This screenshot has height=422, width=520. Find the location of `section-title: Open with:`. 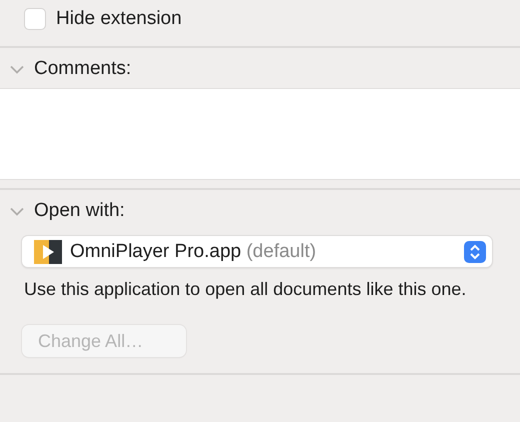

section-title: Open with: is located at coordinates (79, 211).